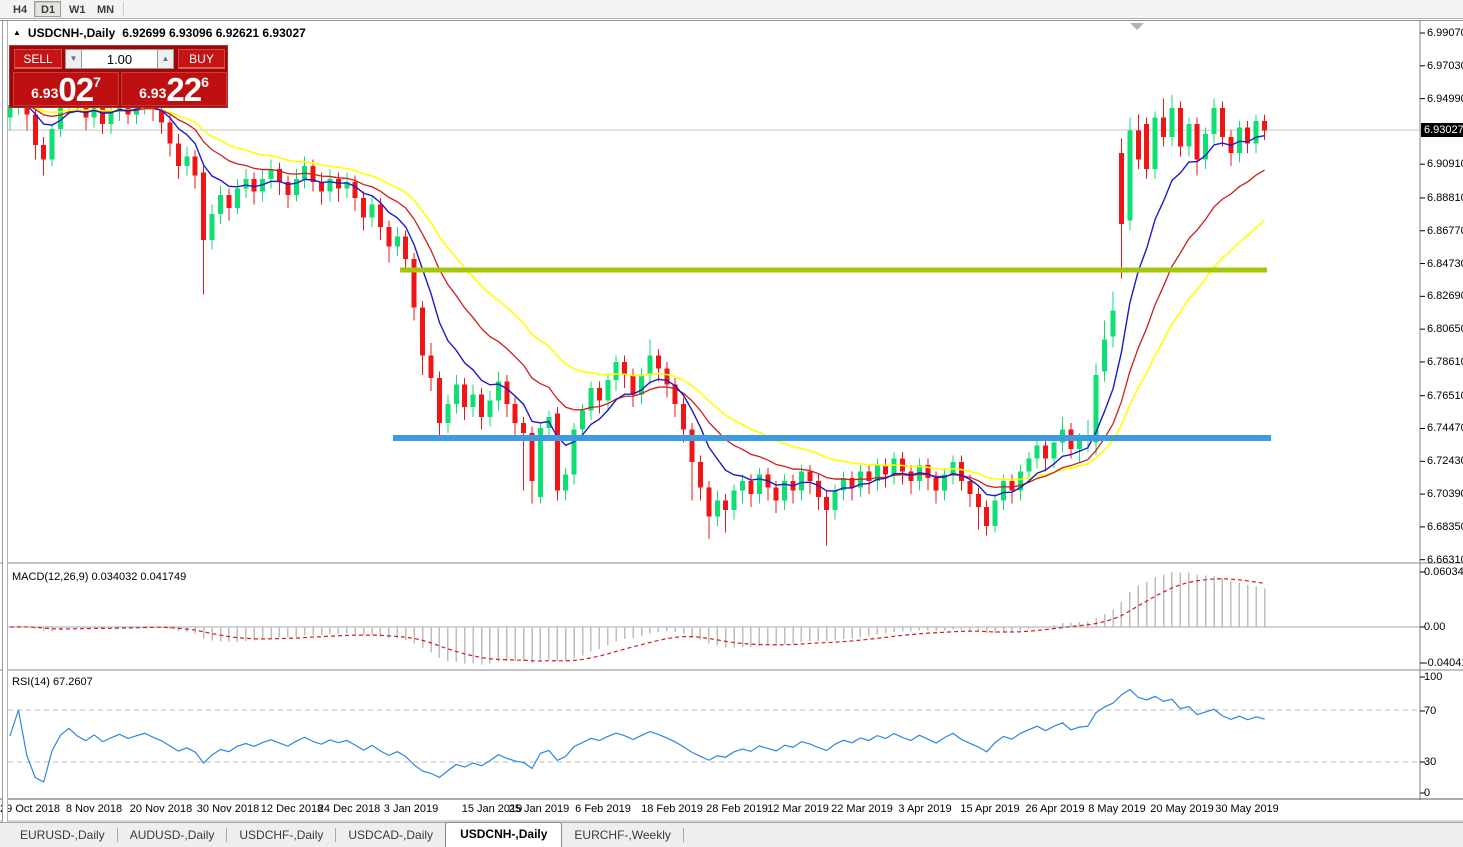 The image size is (1463, 847). What do you see at coordinates (62, 835) in the screenshot?
I see `tab-eurusd-daily: EURUSD-,Daily` at bounding box center [62, 835].